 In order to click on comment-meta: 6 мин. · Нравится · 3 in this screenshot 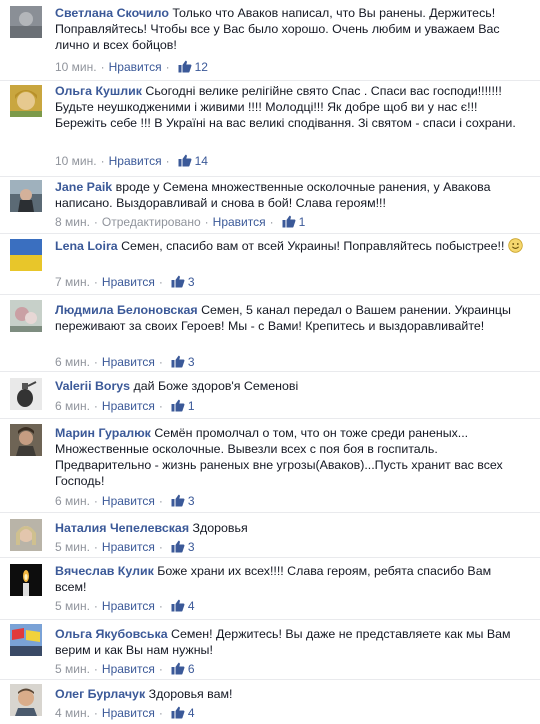, I will do `click(125, 501)`.